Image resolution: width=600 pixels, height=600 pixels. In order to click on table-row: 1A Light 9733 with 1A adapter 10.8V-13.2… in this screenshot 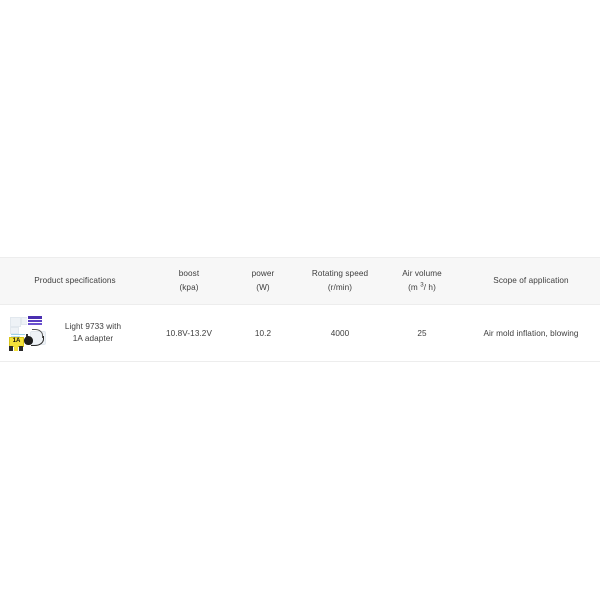, I will do `click(300, 333)`.